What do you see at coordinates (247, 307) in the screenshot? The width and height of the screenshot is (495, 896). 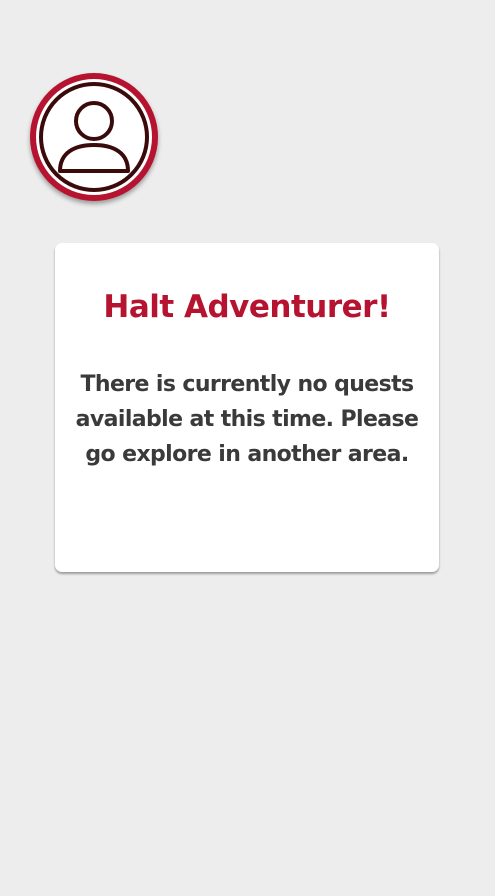 I see `notice-title: Halt Adventurer!` at bounding box center [247, 307].